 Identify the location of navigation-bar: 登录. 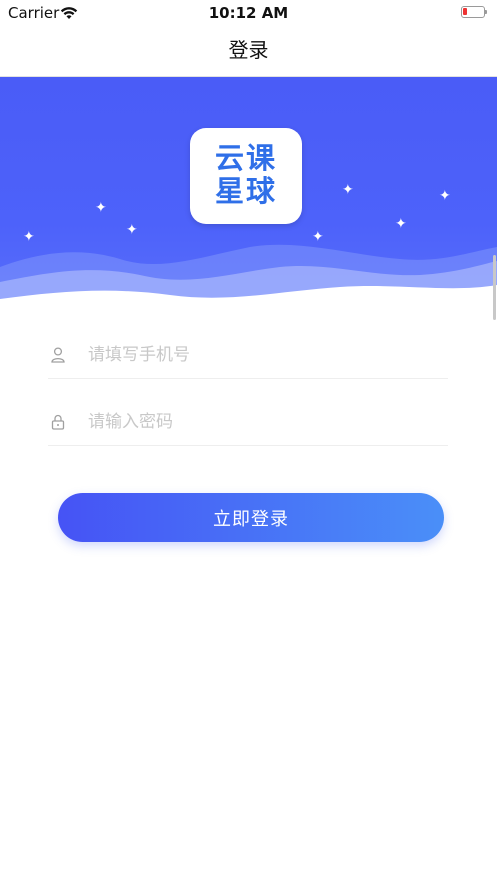
(248, 51).